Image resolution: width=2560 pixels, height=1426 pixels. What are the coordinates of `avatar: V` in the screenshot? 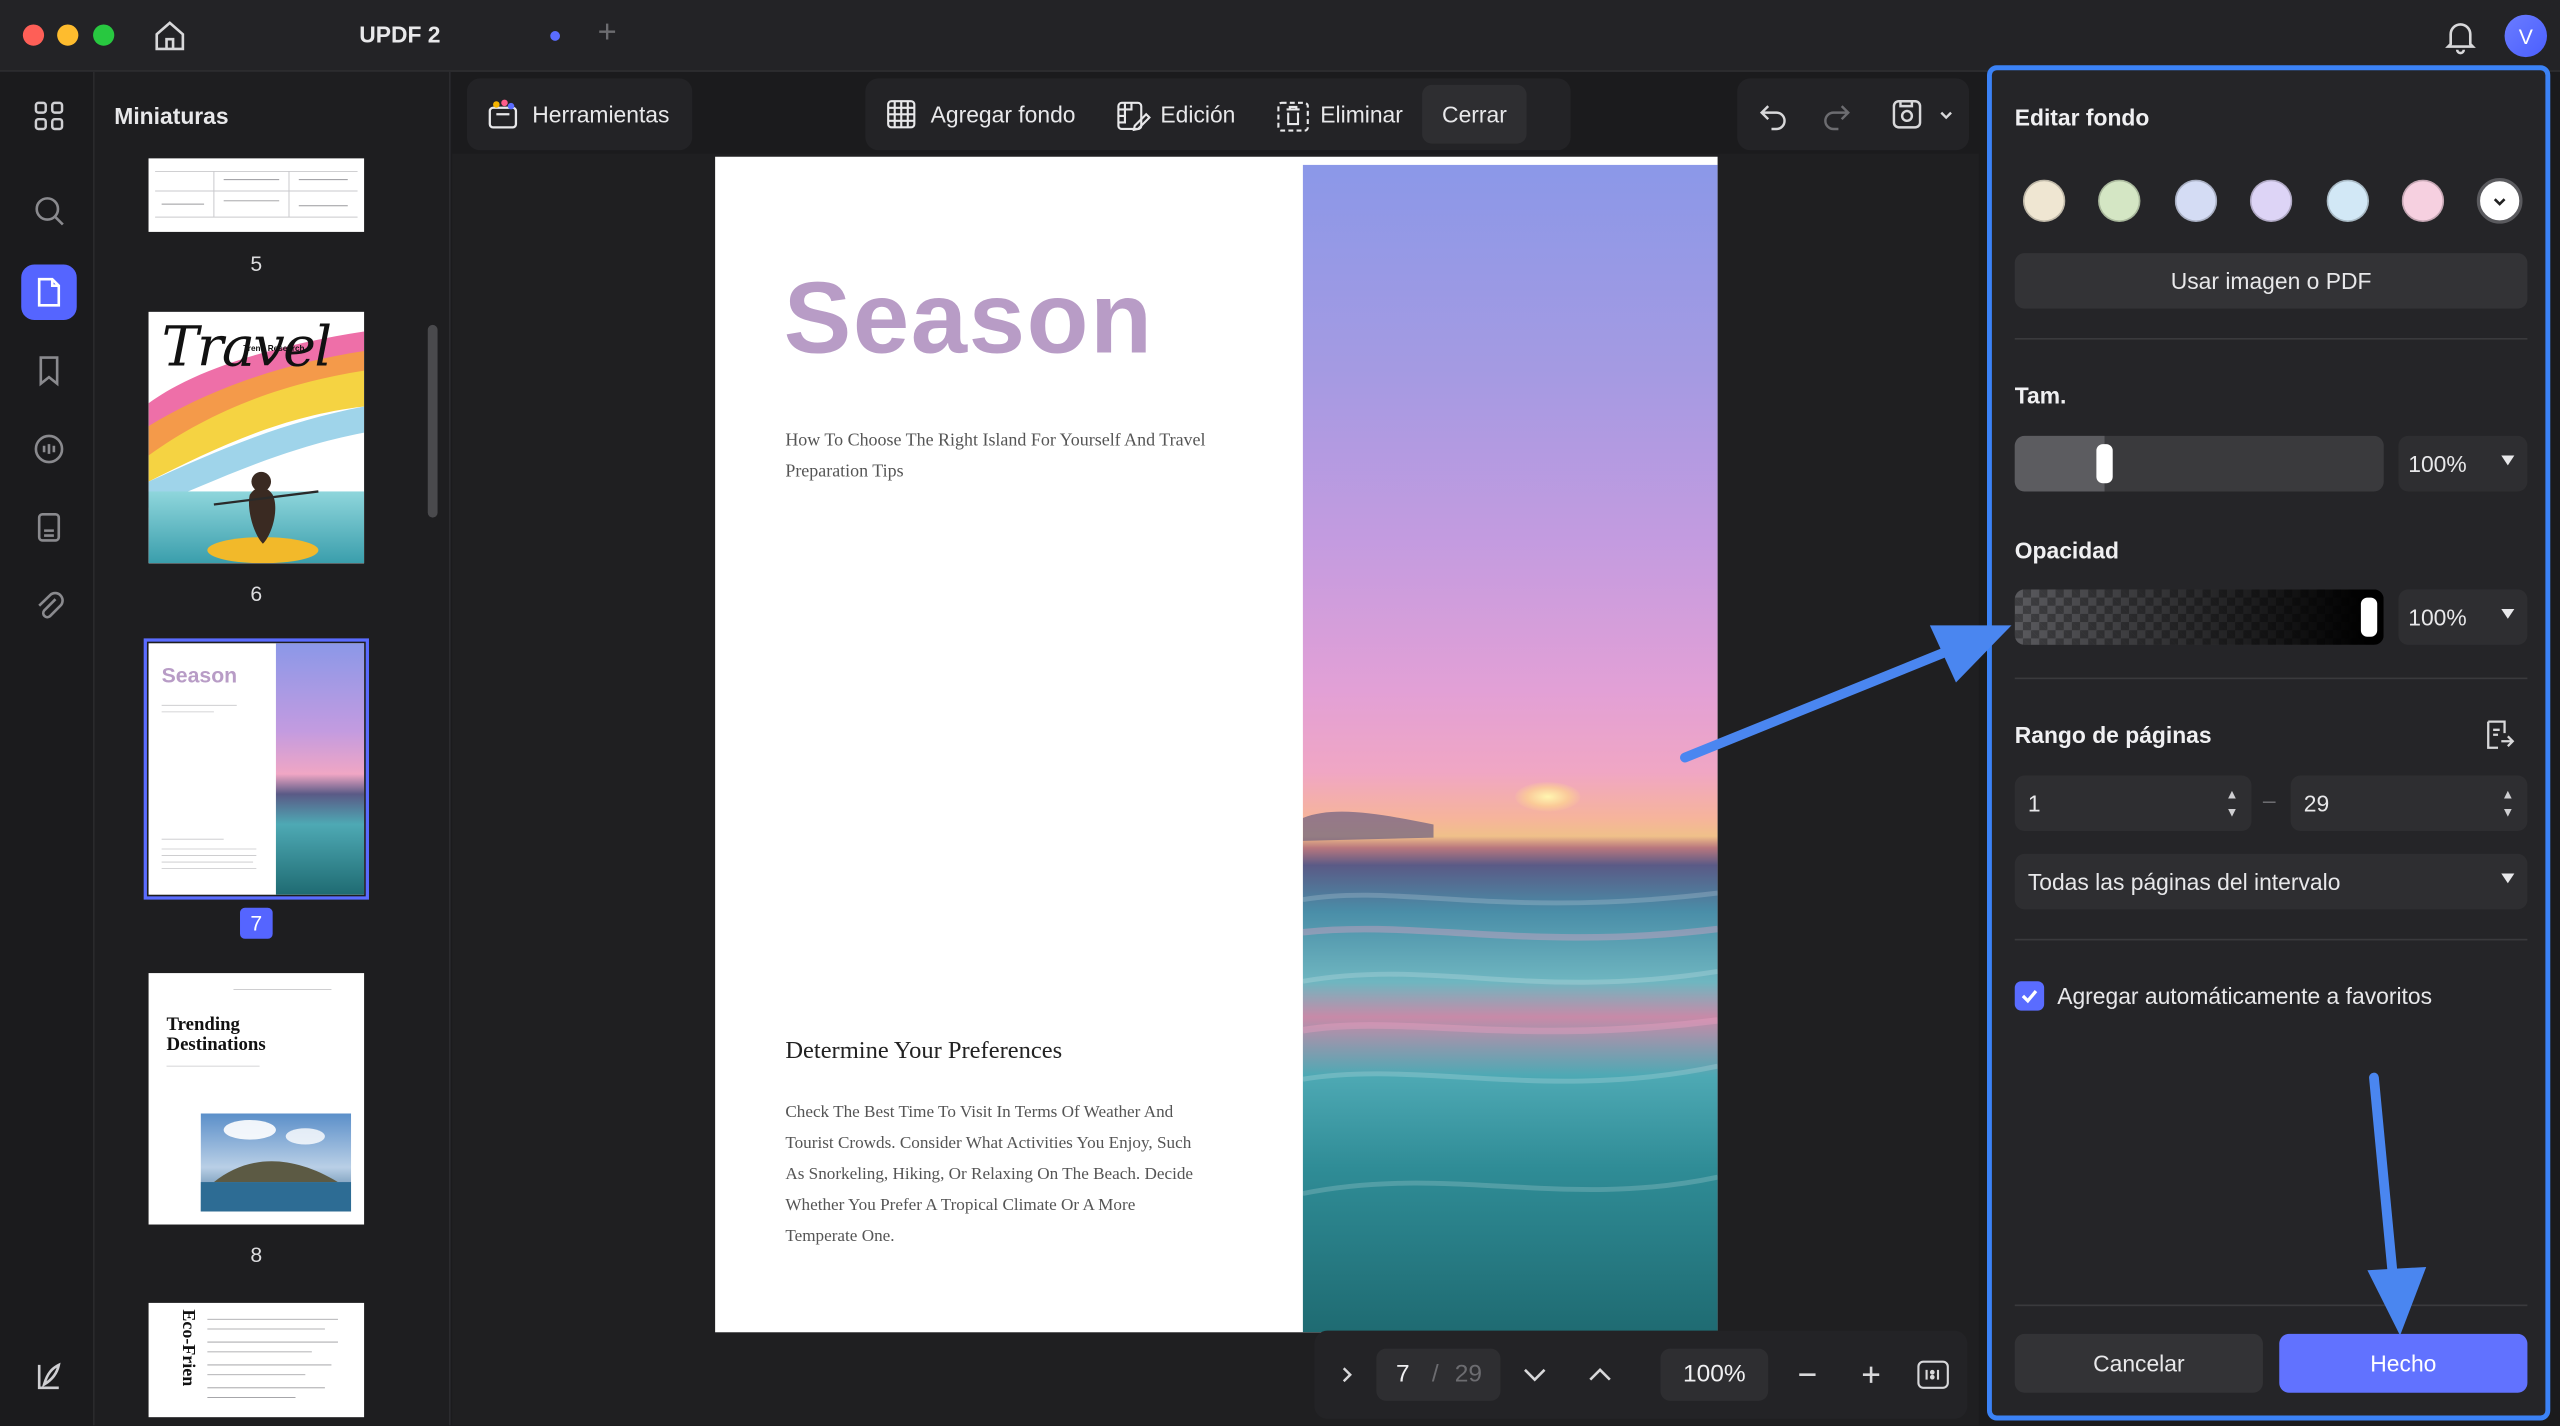 It's located at (2526, 36).